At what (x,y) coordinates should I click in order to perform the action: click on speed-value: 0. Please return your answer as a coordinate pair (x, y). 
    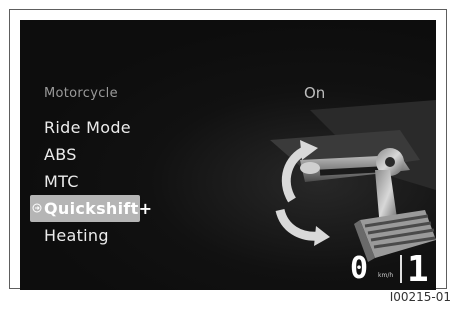
    Looking at the image, I should click on (359, 268).